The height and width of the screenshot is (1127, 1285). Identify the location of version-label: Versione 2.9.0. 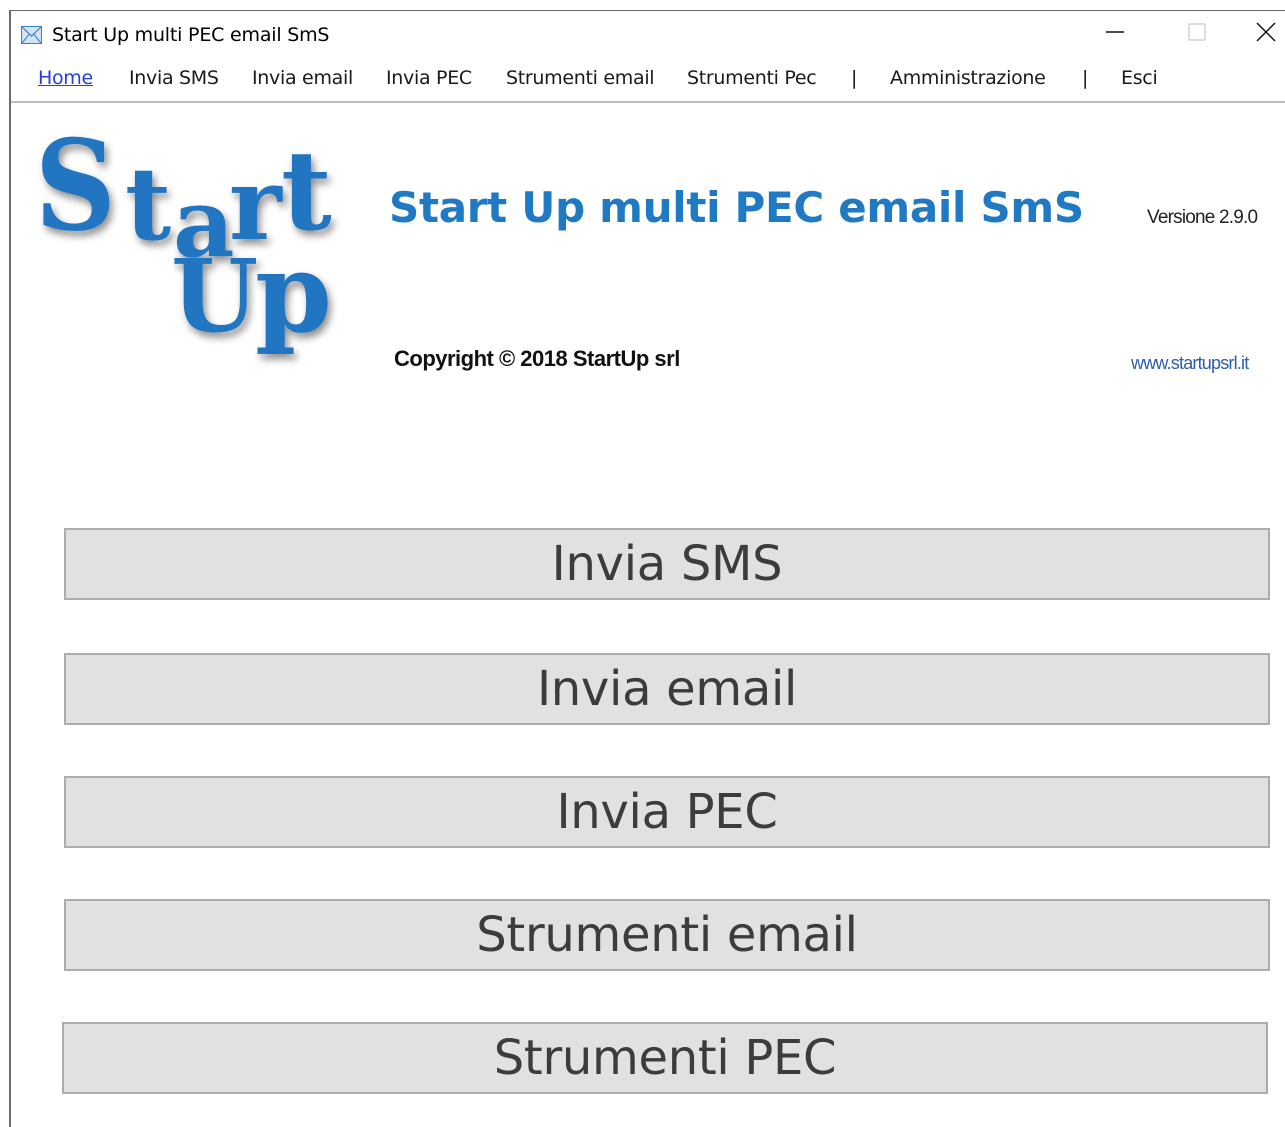
(1202, 217).